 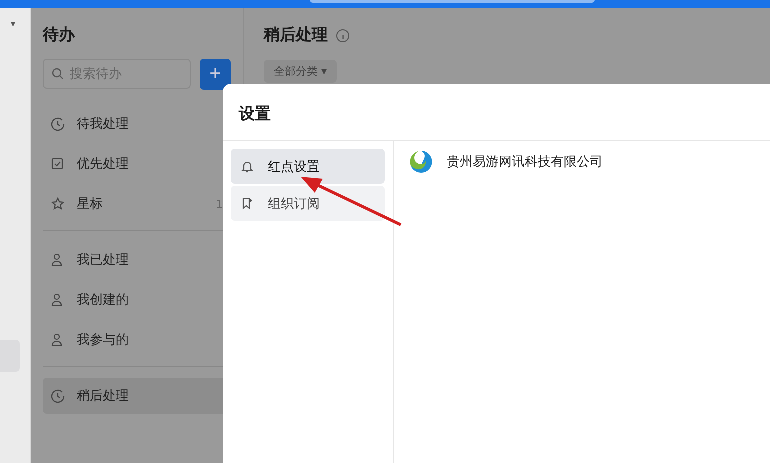 What do you see at coordinates (296, 35) in the screenshot?
I see `page-title: 稍后处理` at bounding box center [296, 35].